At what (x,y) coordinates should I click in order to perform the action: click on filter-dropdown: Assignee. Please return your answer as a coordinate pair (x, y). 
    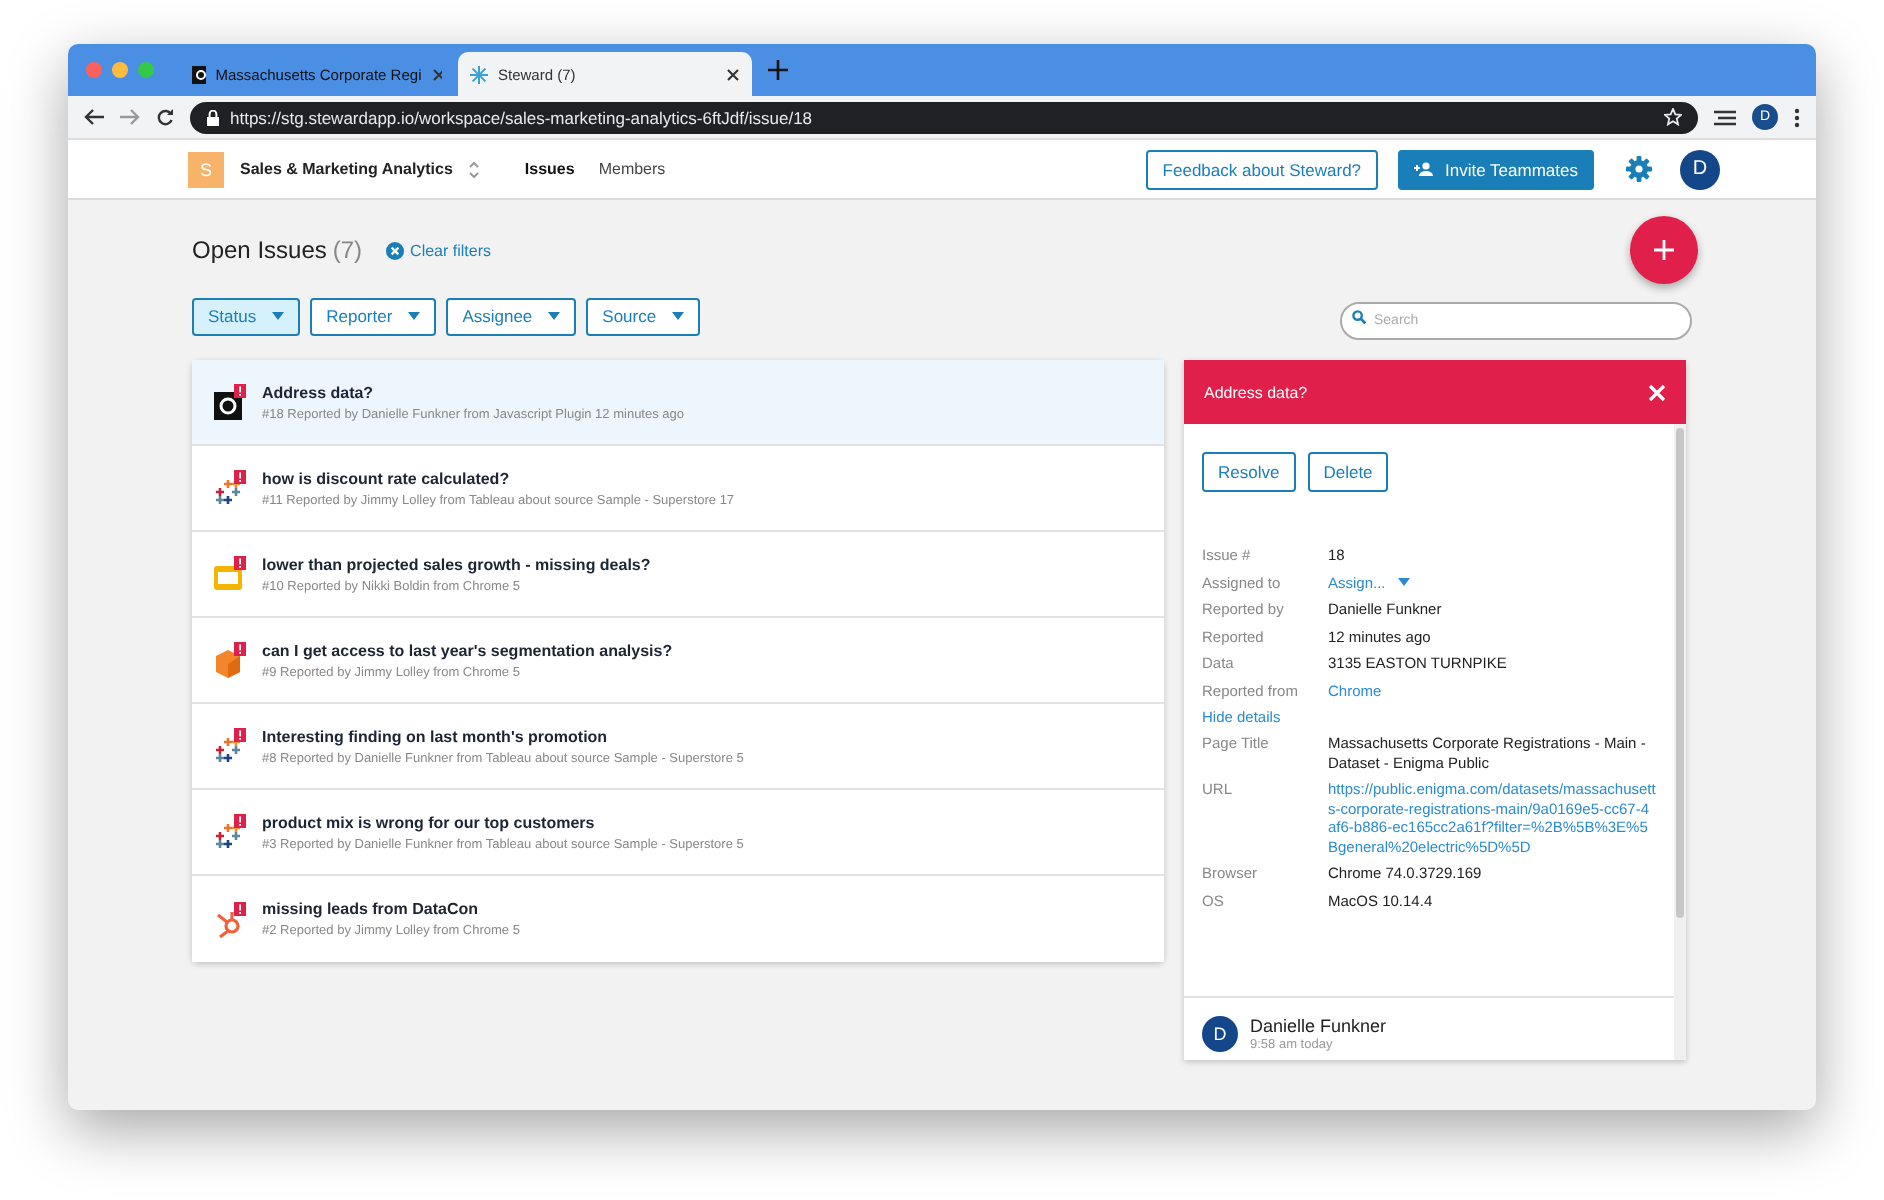
    Looking at the image, I should click on (511, 316).